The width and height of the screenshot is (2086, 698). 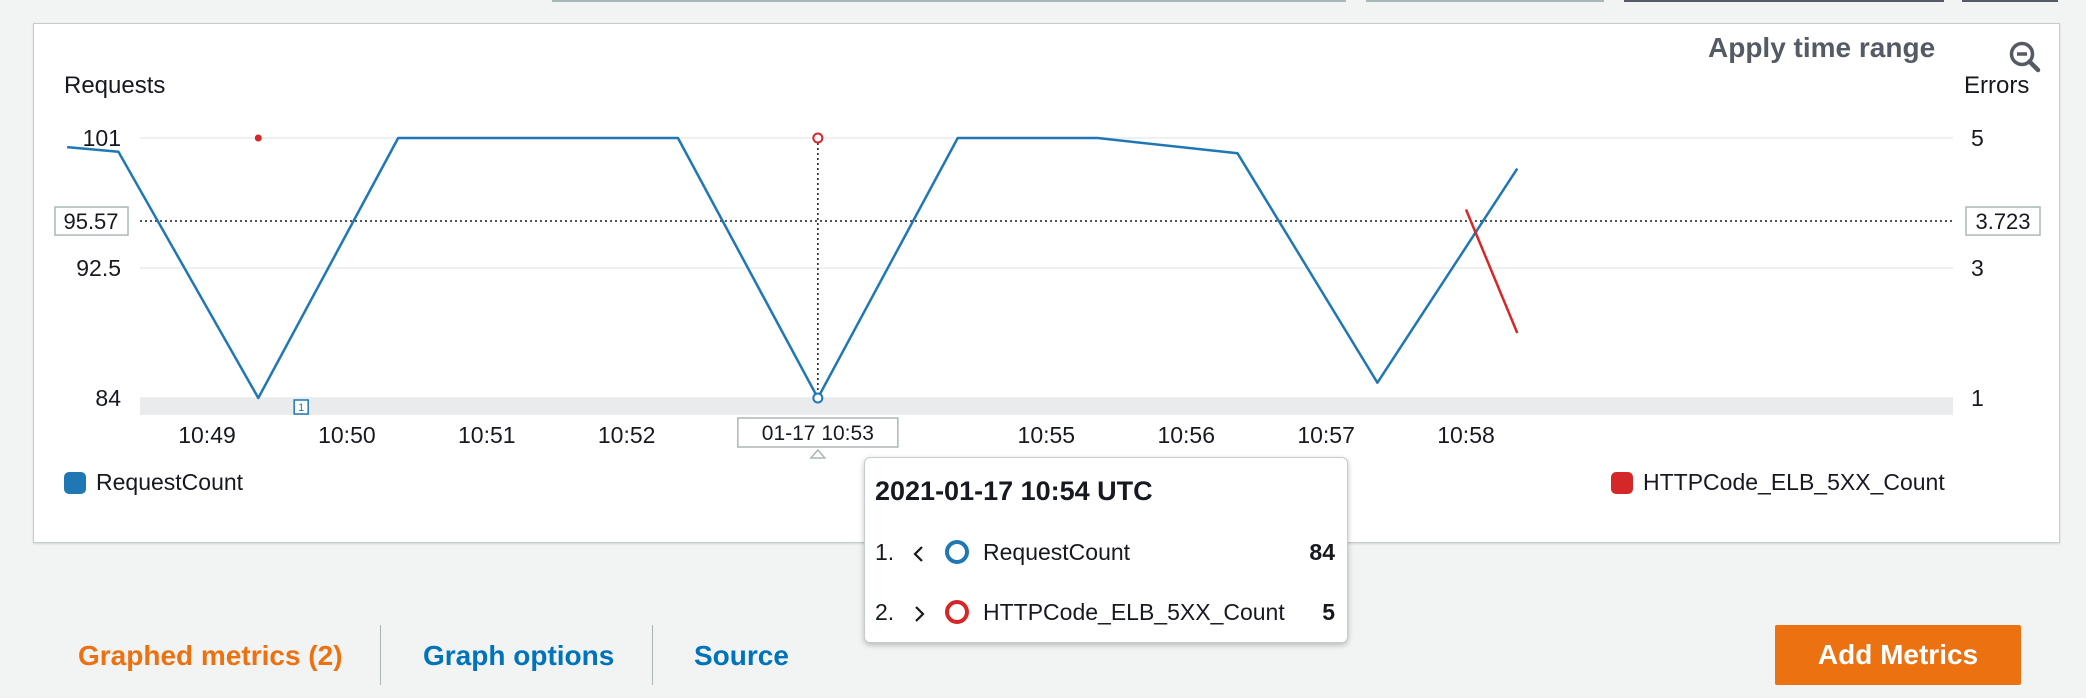 What do you see at coordinates (919, 556) in the screenshot?
I see `chevron-left-icon` at bounding box center [919, 556].